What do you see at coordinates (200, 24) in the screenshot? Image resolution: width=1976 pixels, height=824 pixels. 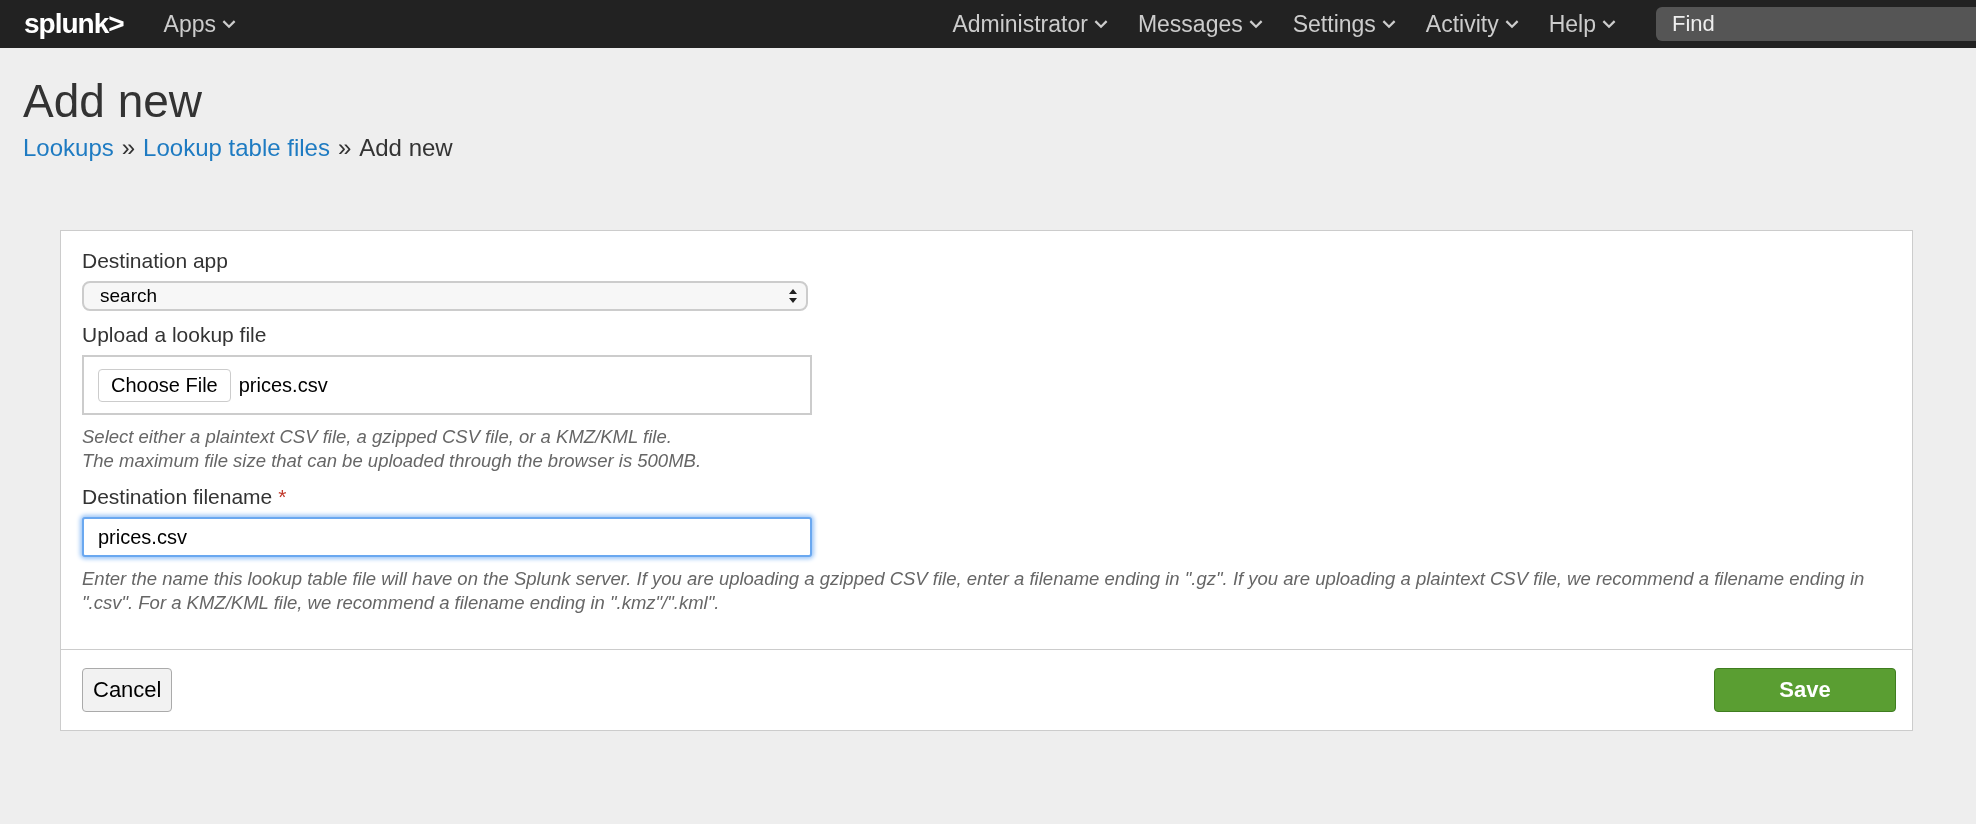 I see `apps-menu: Apps` at bounding box center [200, 24].